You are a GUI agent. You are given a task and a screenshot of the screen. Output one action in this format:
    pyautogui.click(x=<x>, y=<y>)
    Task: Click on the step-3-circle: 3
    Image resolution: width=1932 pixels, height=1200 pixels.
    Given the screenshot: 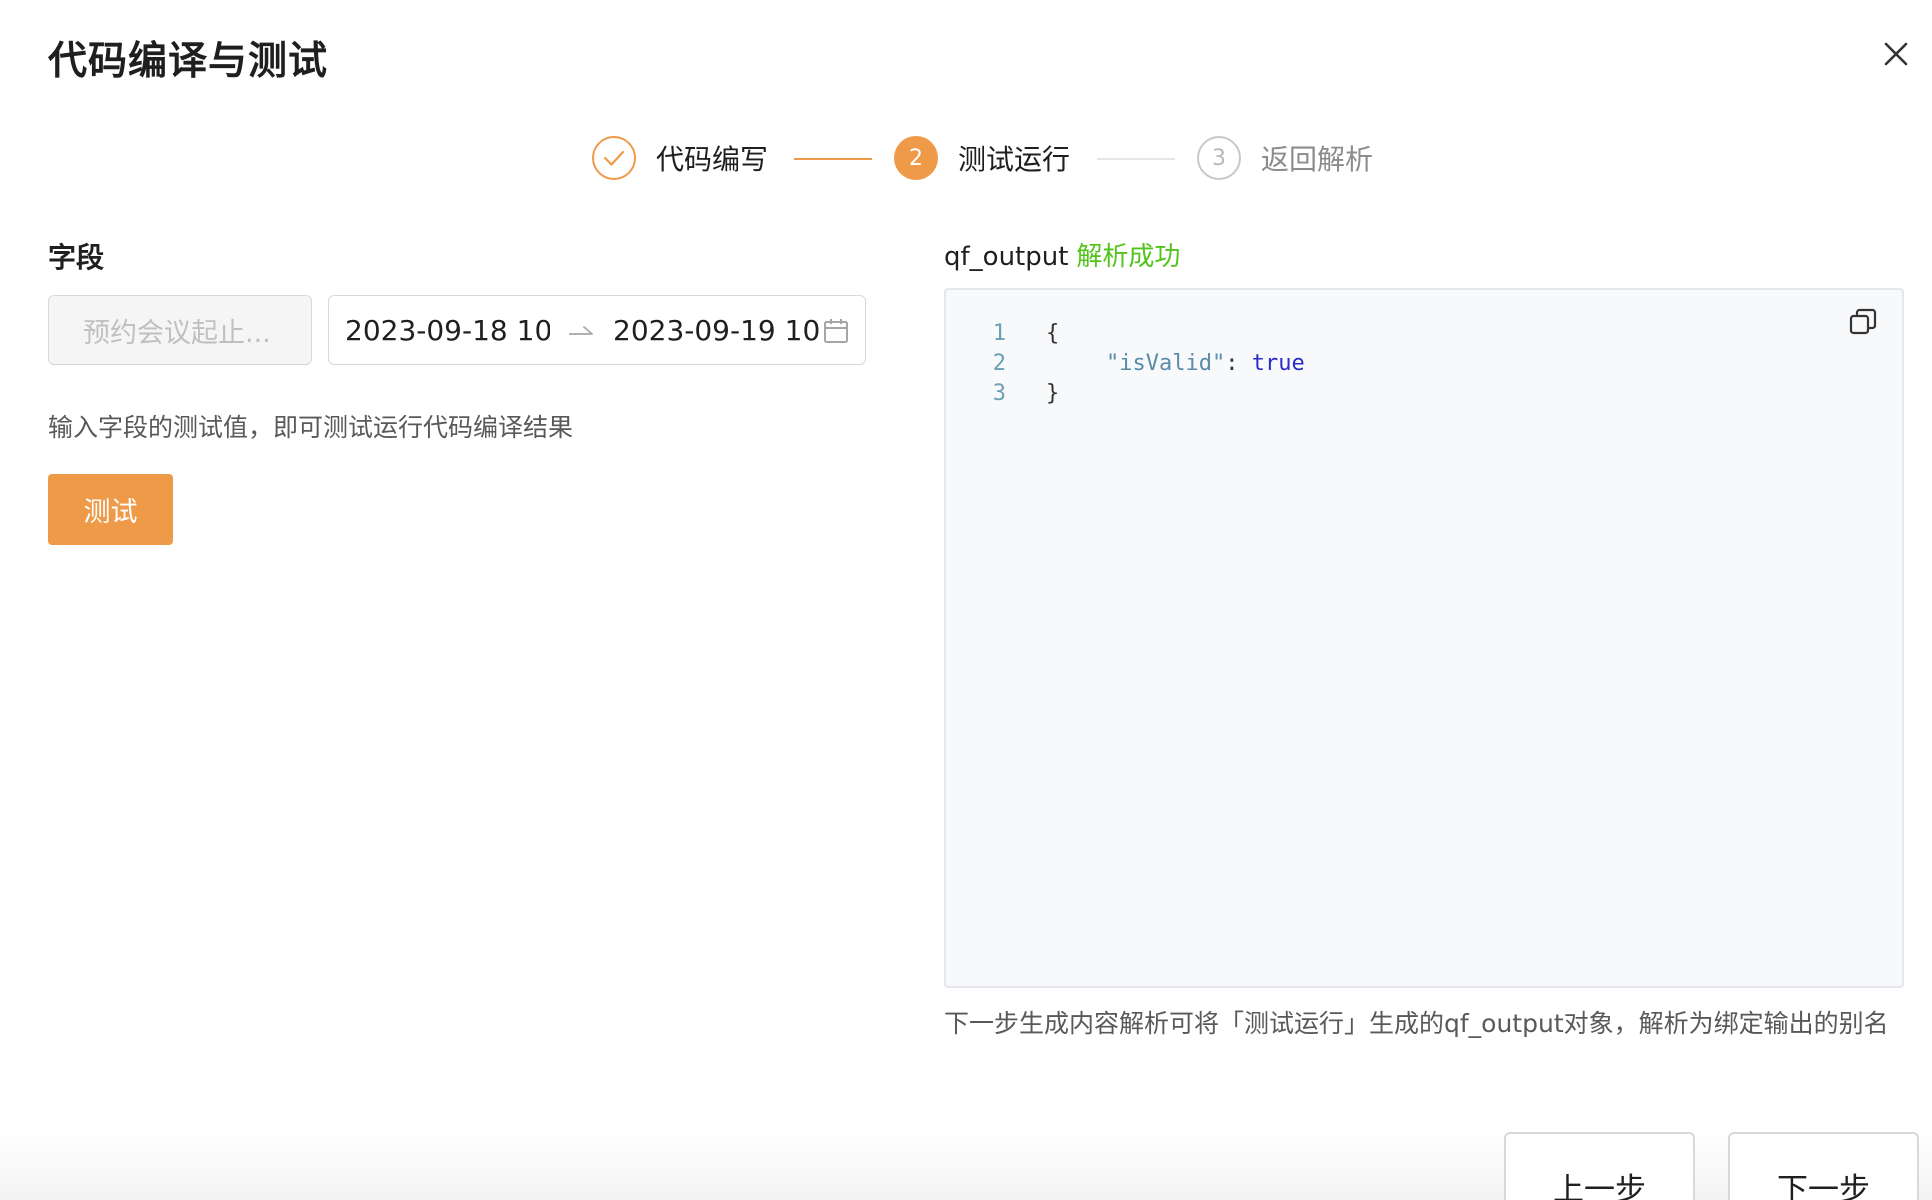 What is the action you would take?
    pyautogui.click(x=1219, y=158)
    